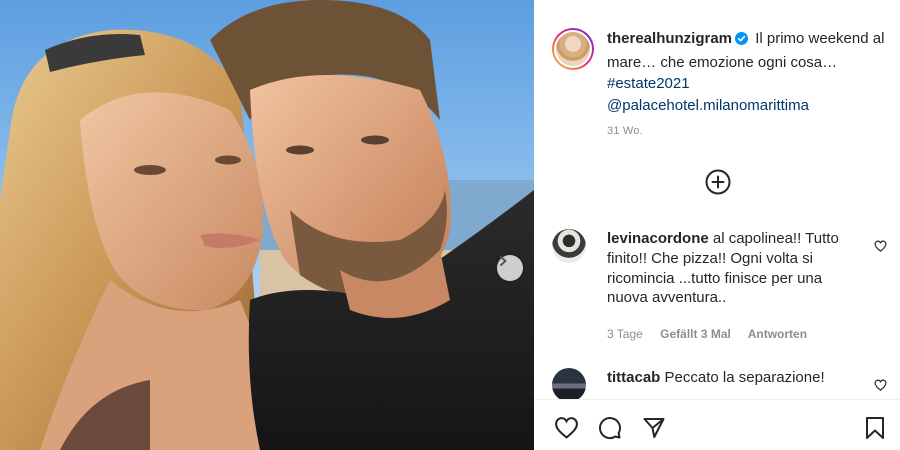 The width and height of the screenshot is (900, 450). I want to click on load-more-comments-button, so click(718, 184).